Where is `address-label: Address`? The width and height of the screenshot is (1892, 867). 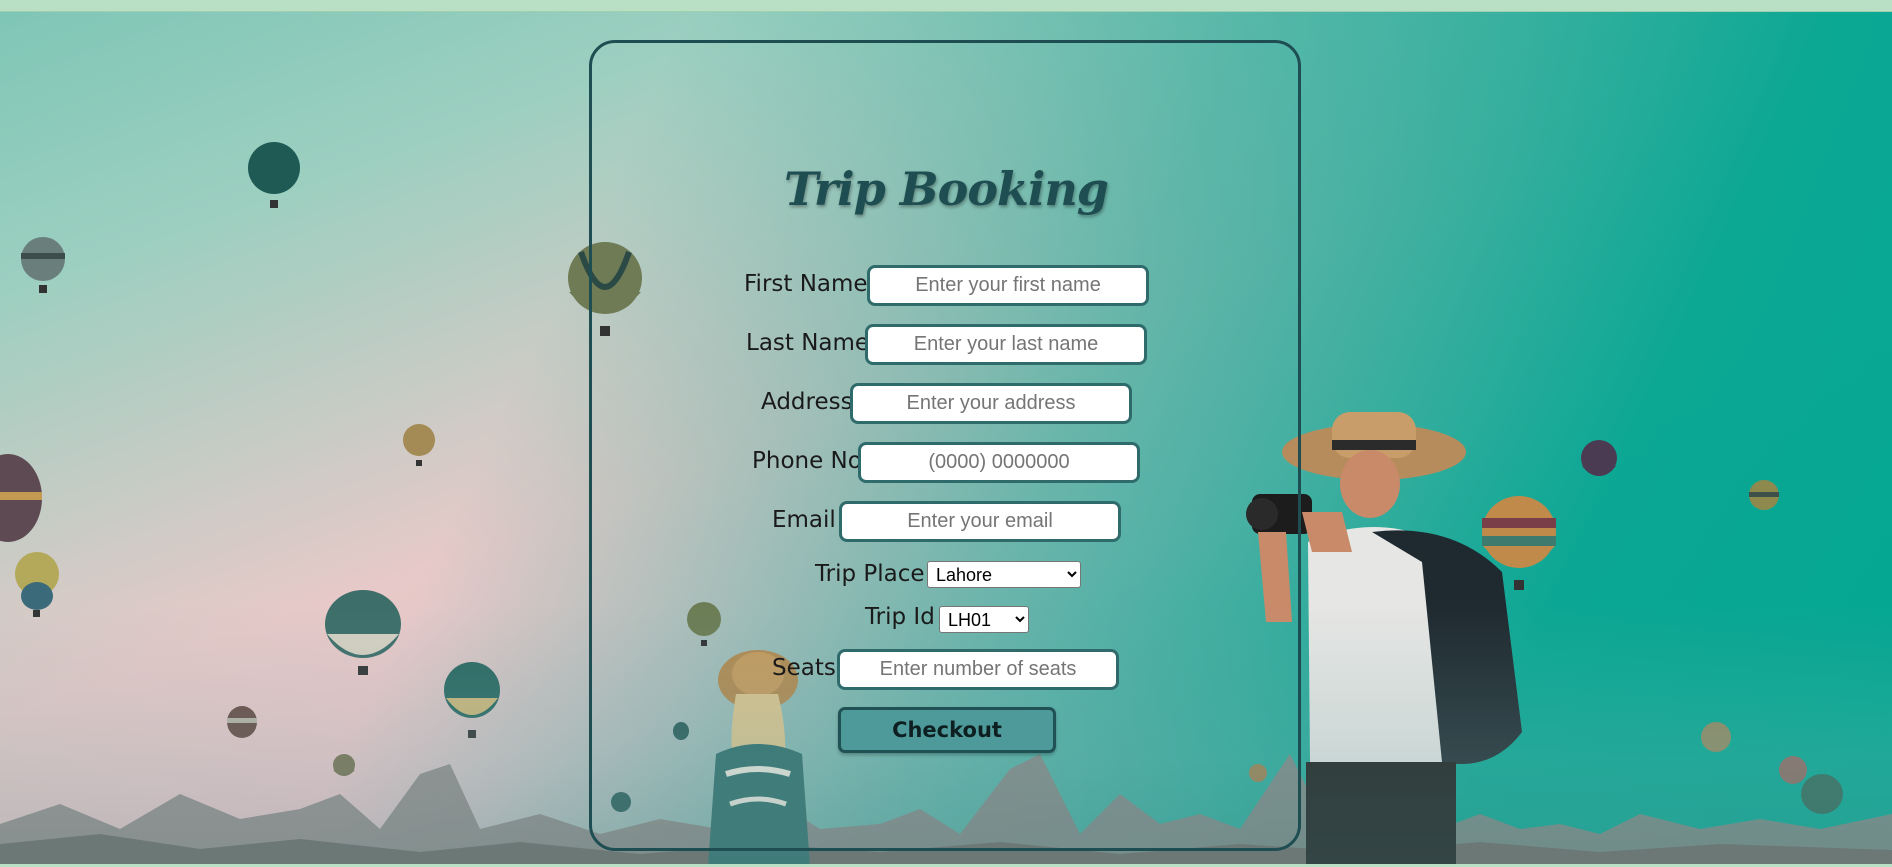
address-label: Address is located at coordinates (807, 402).